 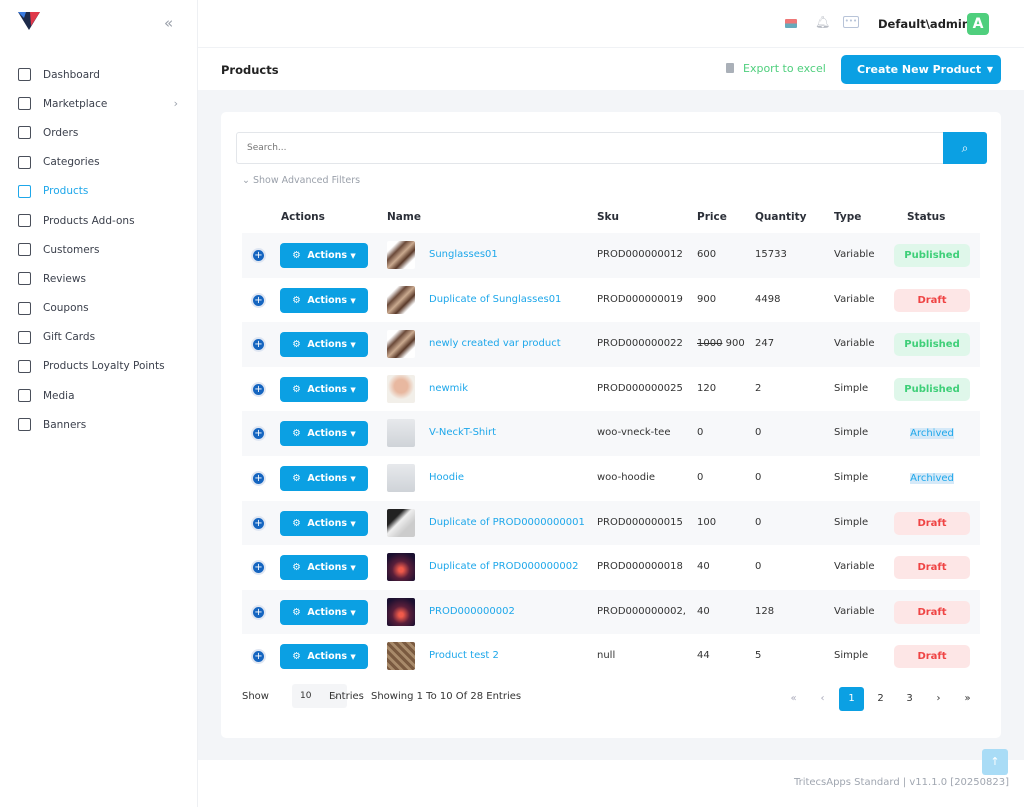 I want to click on sku-cell: woo-vneck-tee, so click(x=634, y=433).